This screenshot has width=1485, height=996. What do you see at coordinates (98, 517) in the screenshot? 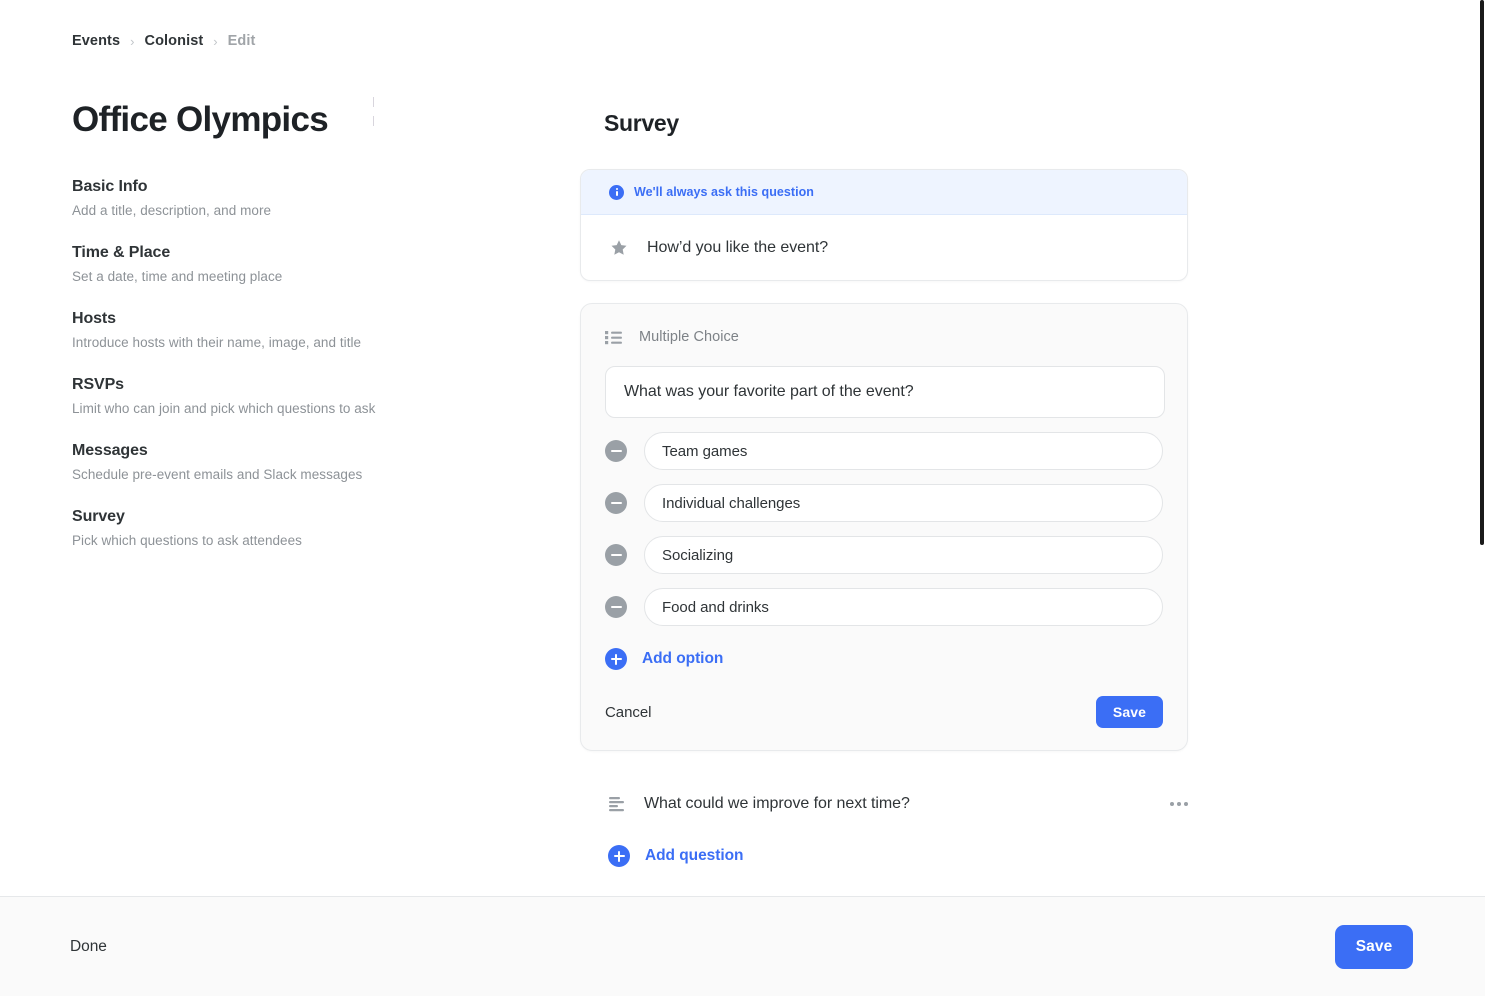
I see `sidebar-item-label: Survey` at bounding box center [98, 517].